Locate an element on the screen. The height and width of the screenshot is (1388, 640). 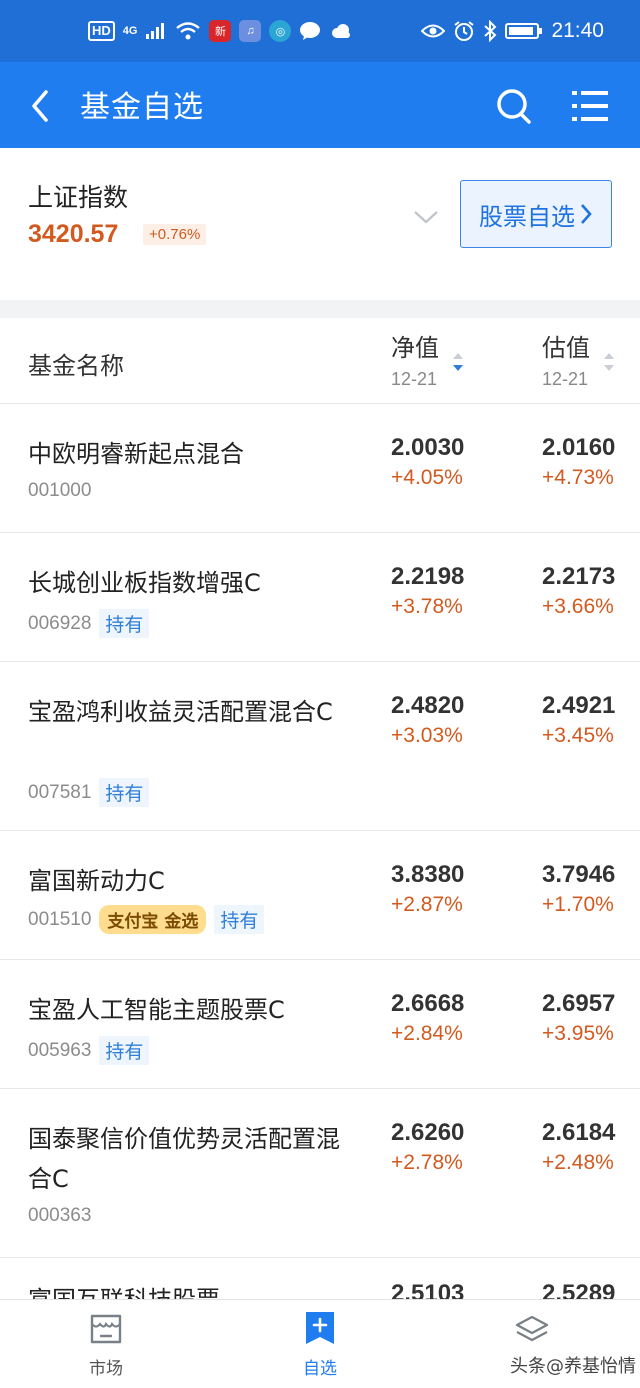
estimate-change: +1.70% is located at coordinates (578, 904).